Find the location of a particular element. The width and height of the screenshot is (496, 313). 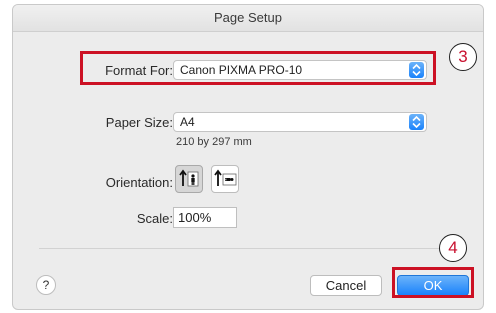

orientation-label: Orientation: is located at coordinates (139, 182).